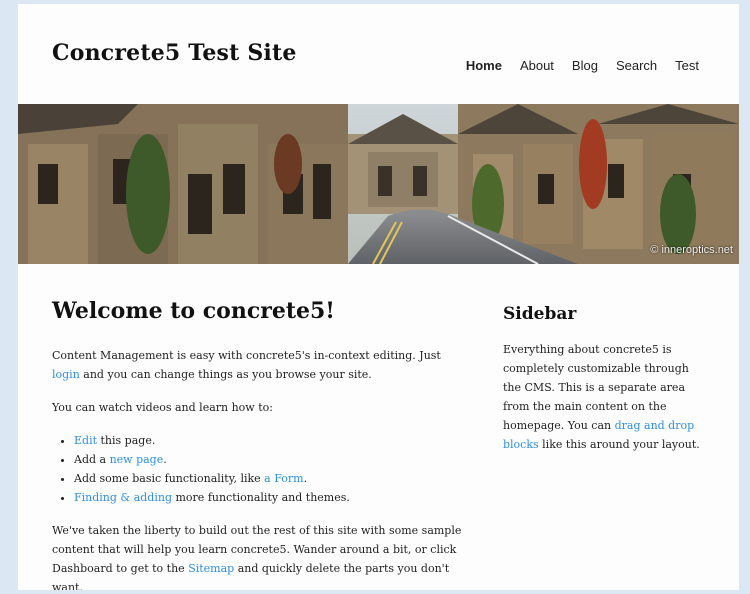 This screenshot has height=594, width=750. I want to click on nav-item-test: Test, so click(687, 65).